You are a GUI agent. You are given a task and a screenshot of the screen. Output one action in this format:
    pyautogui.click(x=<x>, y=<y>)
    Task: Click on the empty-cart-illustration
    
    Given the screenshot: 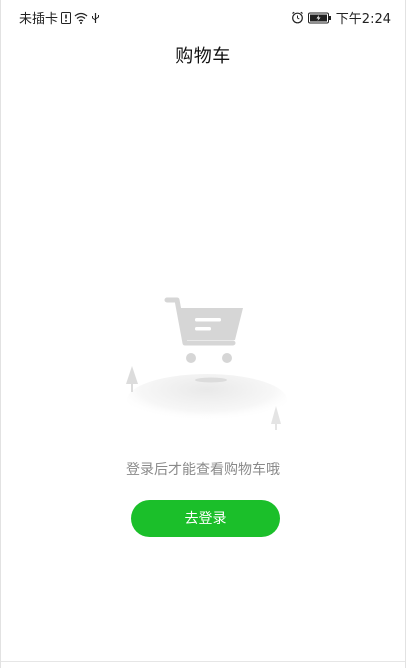 What is the action you would take?
    pyautogui.click(x=204, y=363)
    